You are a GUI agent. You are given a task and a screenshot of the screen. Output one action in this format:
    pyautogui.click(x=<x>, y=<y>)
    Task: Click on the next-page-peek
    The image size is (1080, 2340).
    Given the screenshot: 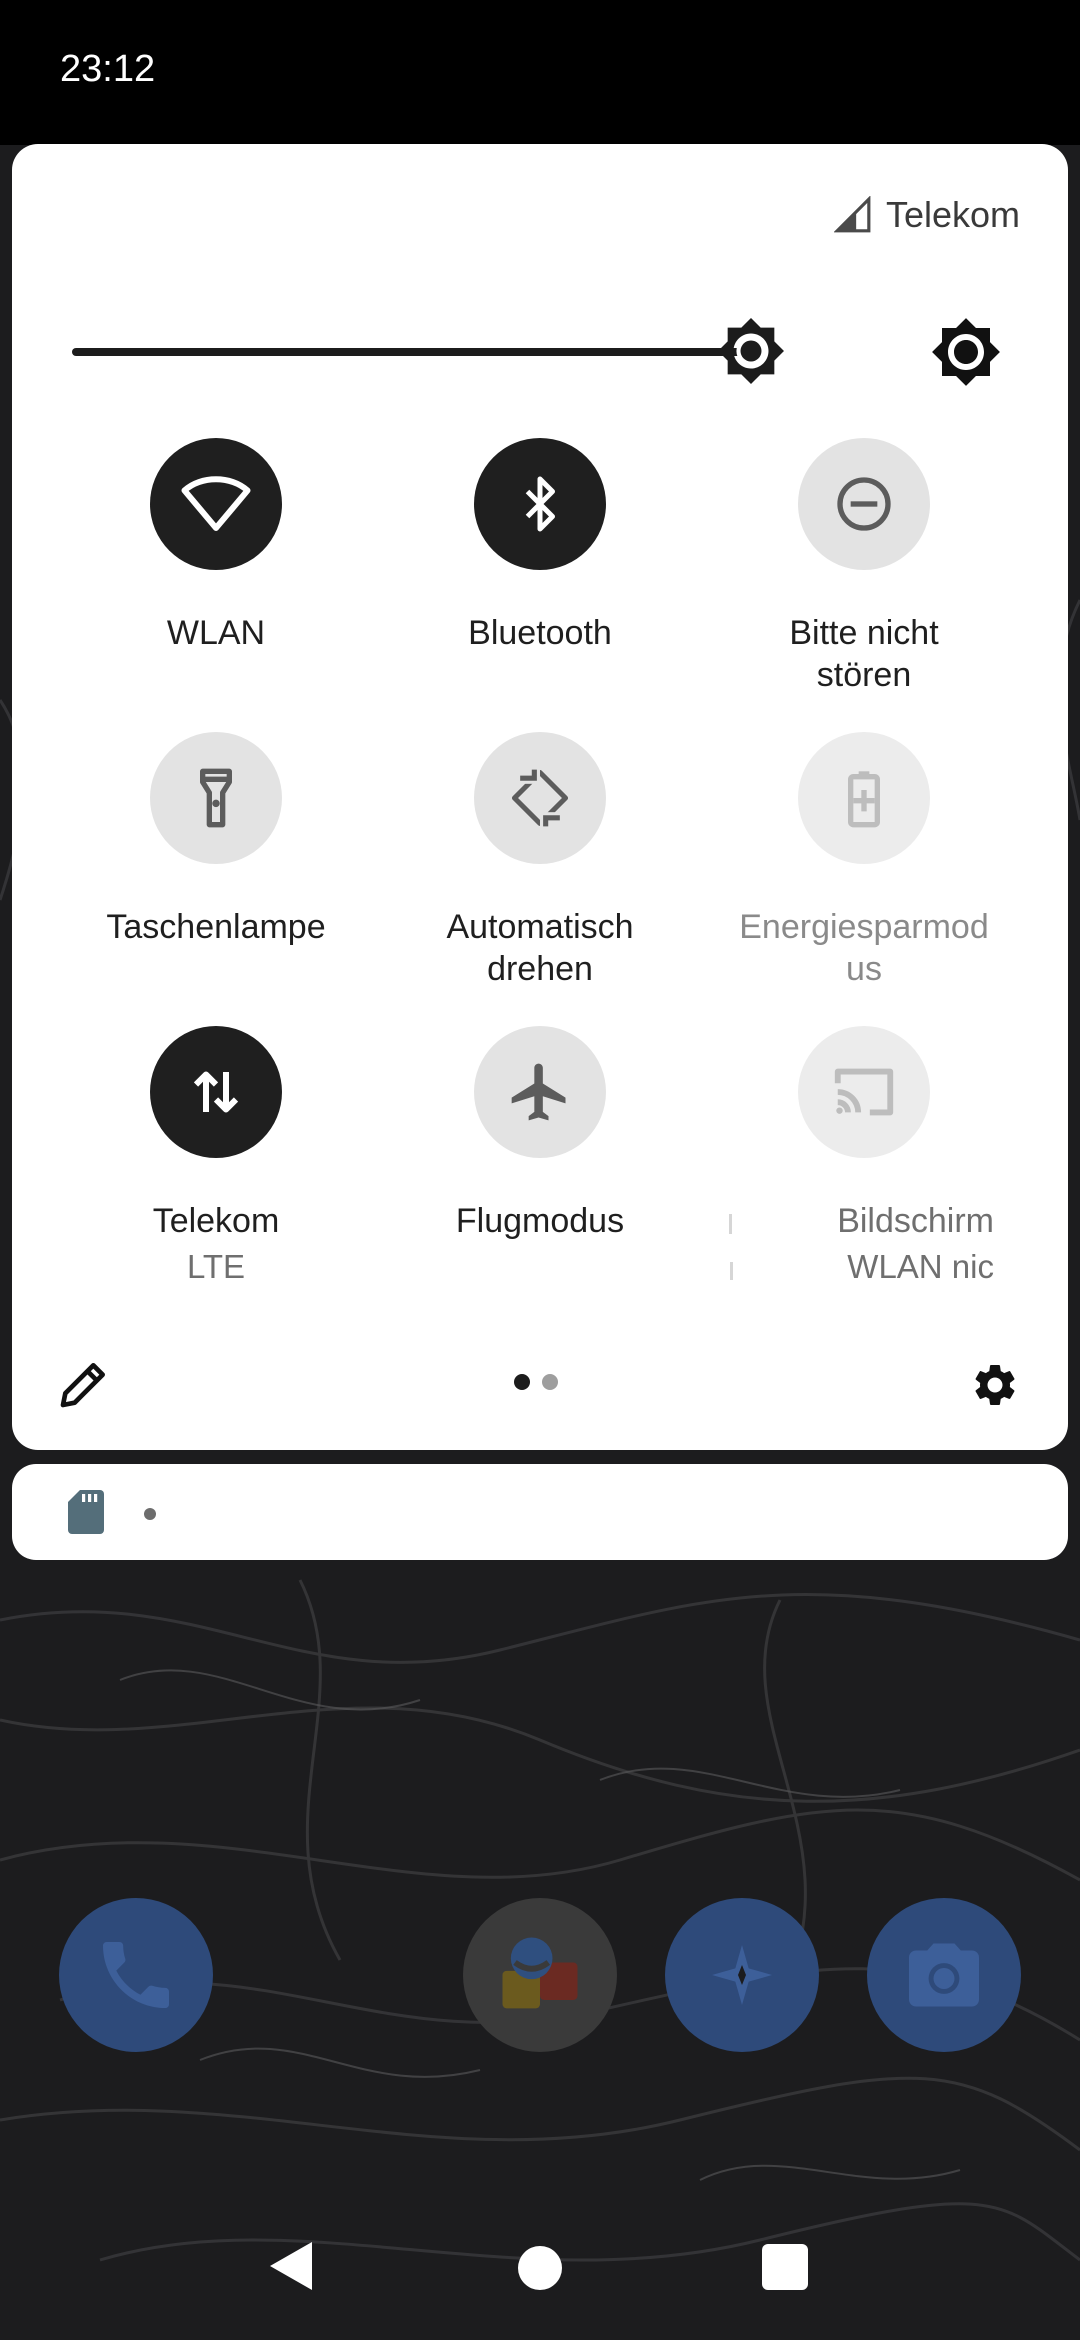 What is the action you would take?
    pyautogui.click(x=732, y=1223)
    